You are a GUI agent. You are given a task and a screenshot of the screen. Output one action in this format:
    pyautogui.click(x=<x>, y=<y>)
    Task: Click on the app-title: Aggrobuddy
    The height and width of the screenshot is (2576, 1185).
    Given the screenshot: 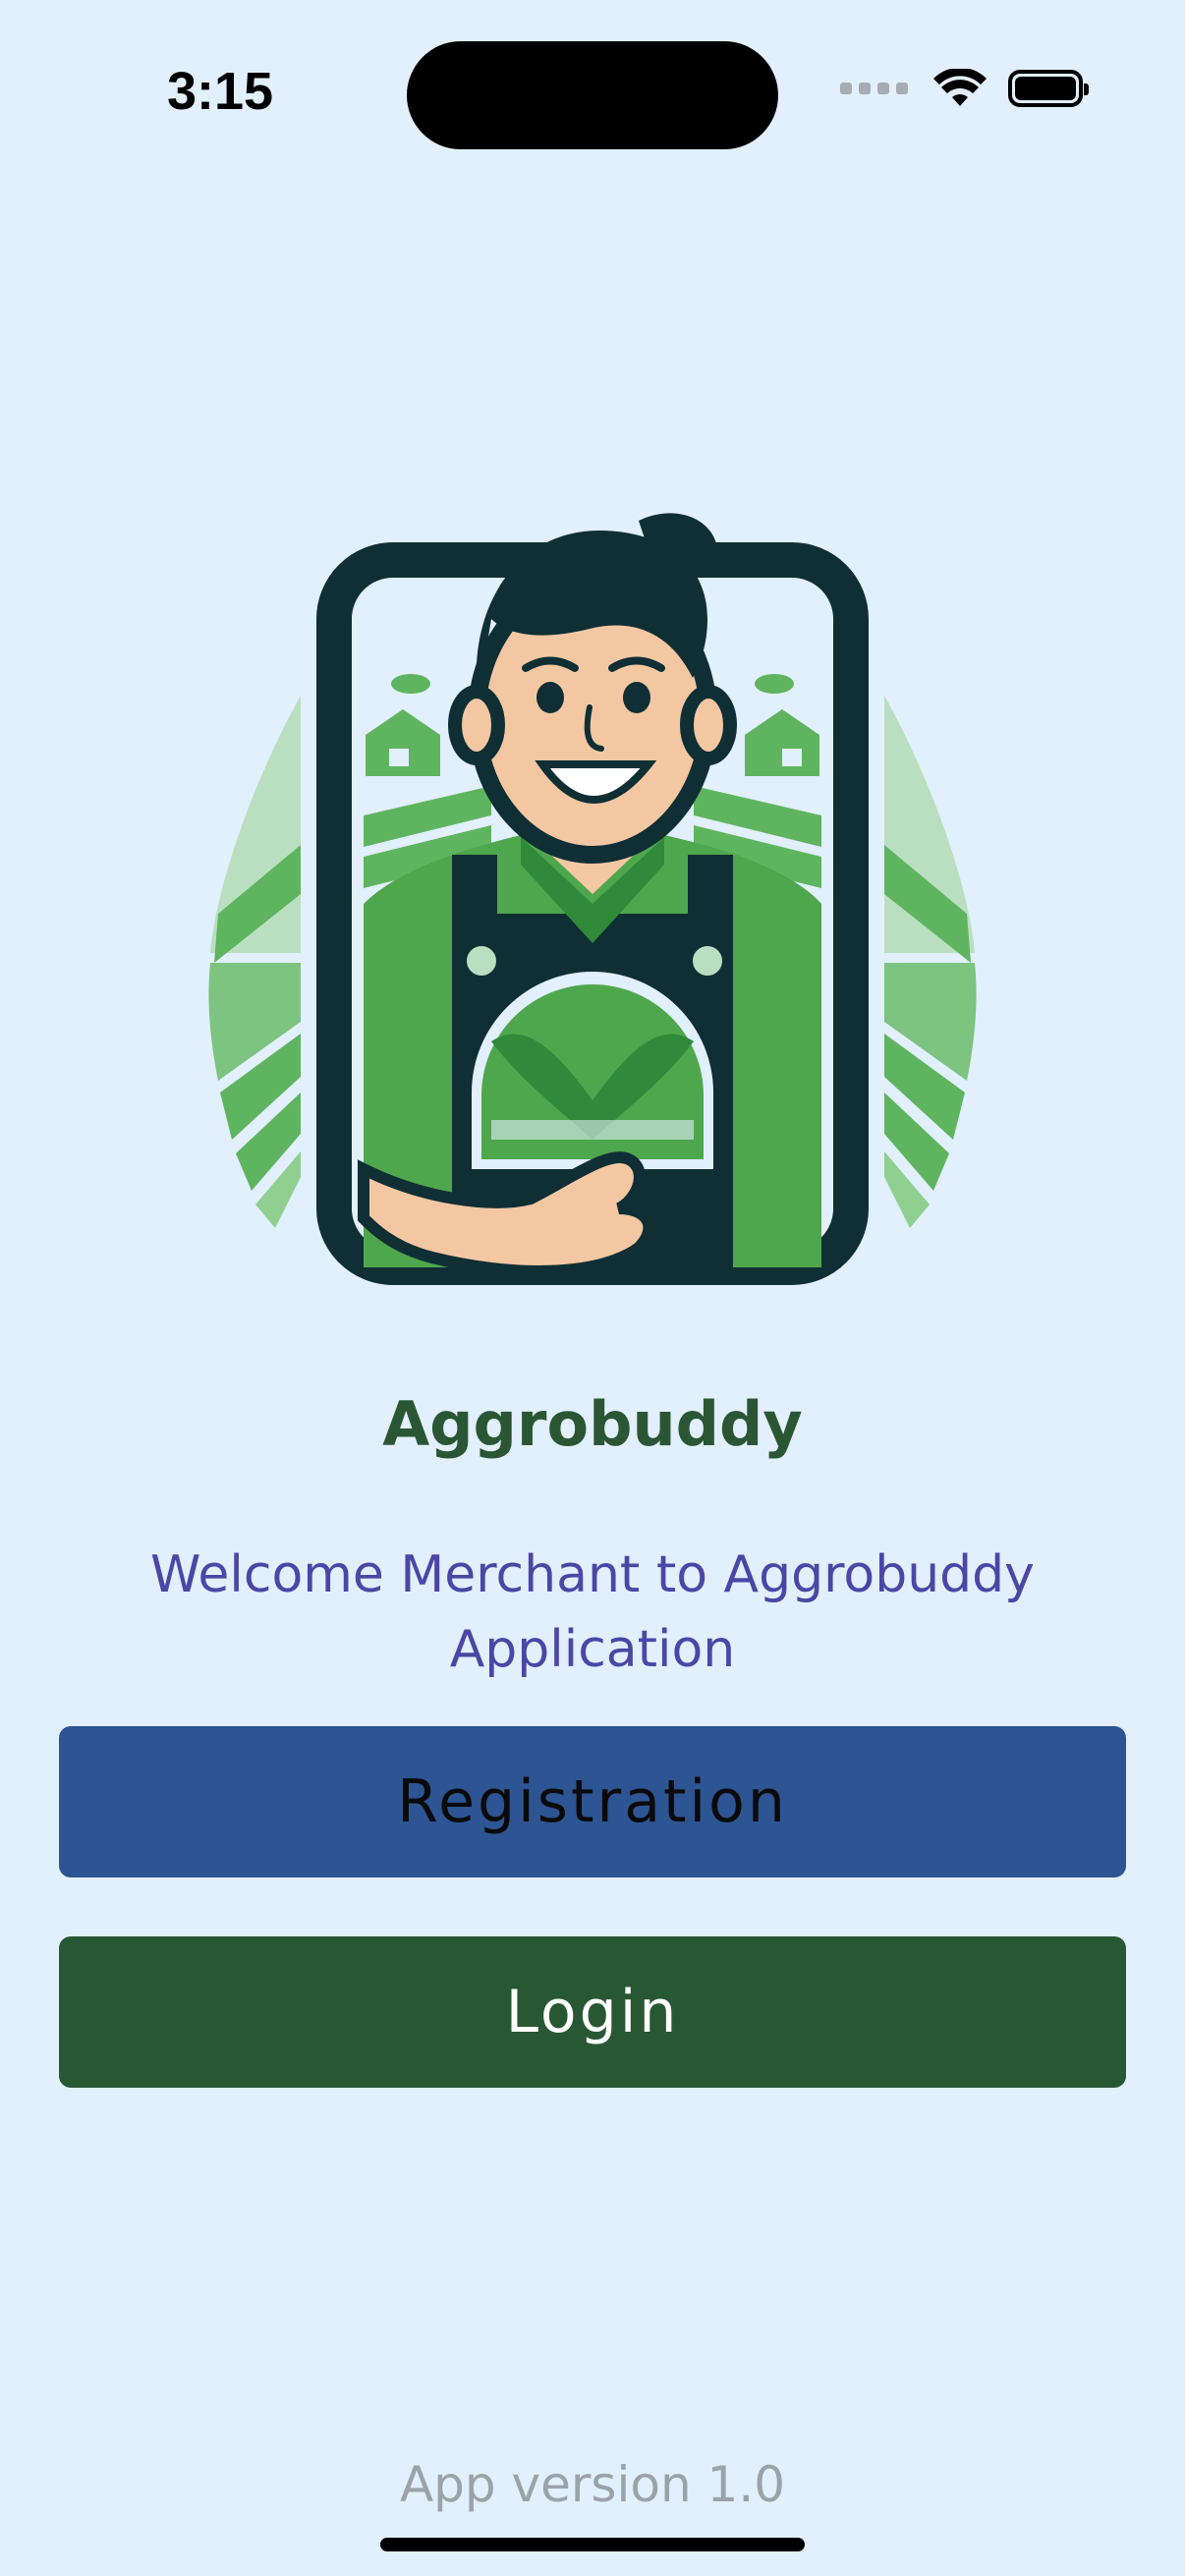 What is the action you would take?
    pyautogui.click(x=592, y=1424)
    